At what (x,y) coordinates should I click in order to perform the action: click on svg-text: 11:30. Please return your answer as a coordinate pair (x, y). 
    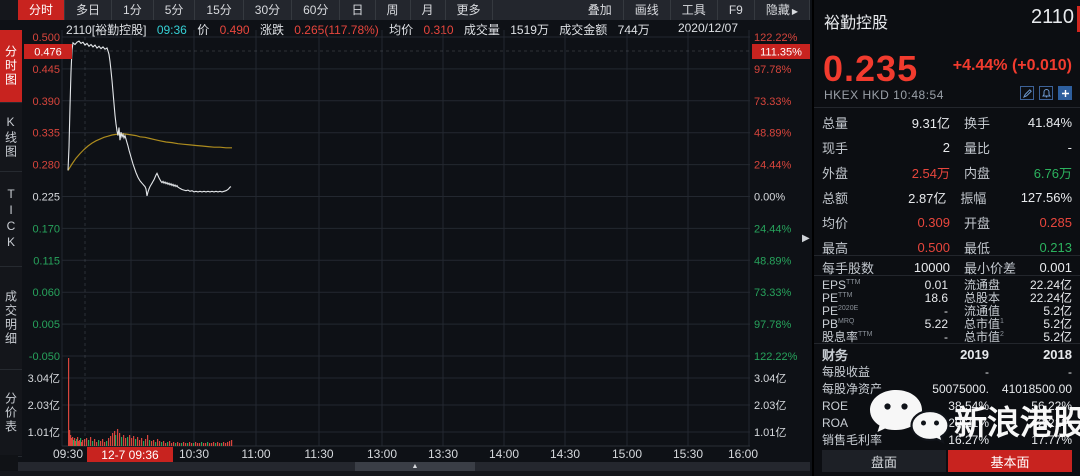
    Looking at the image, I should click on (318, 454).